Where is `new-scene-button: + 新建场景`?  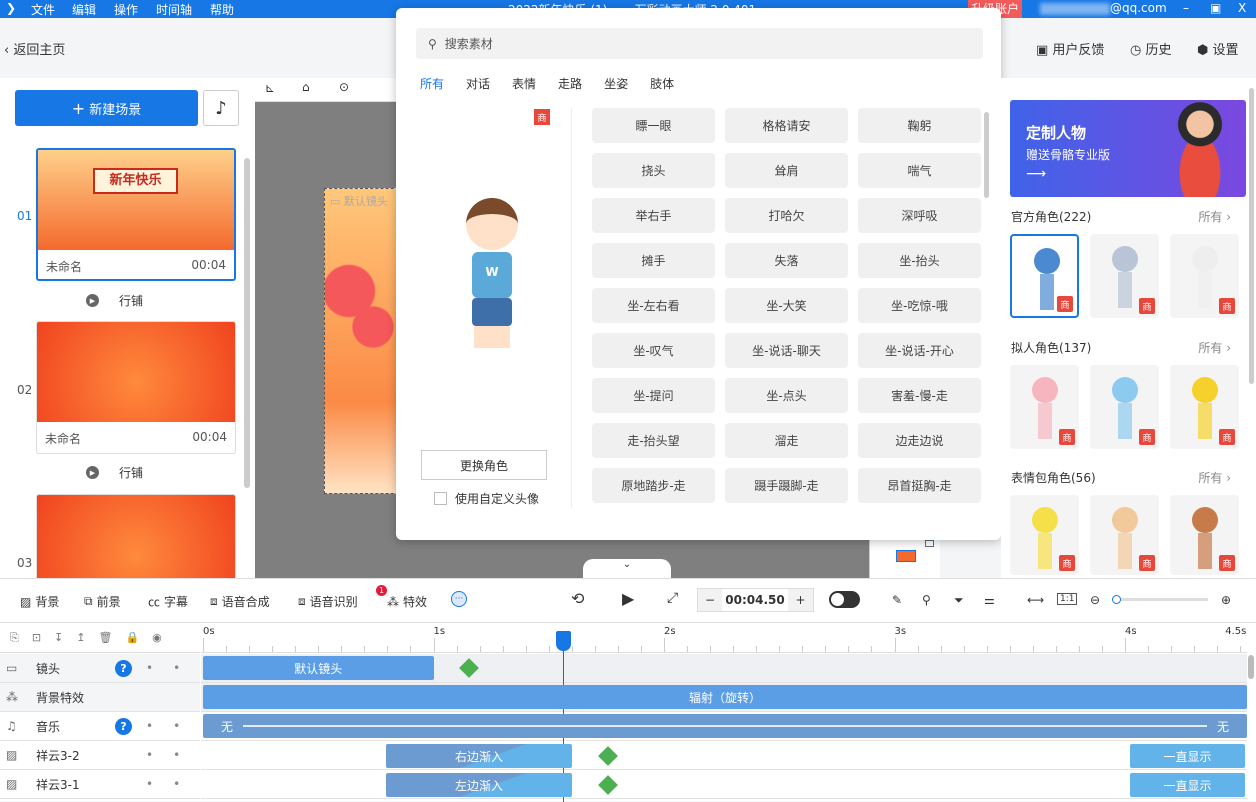
new-scene-button: + 新建场景 is located at coordinates (106, 108).